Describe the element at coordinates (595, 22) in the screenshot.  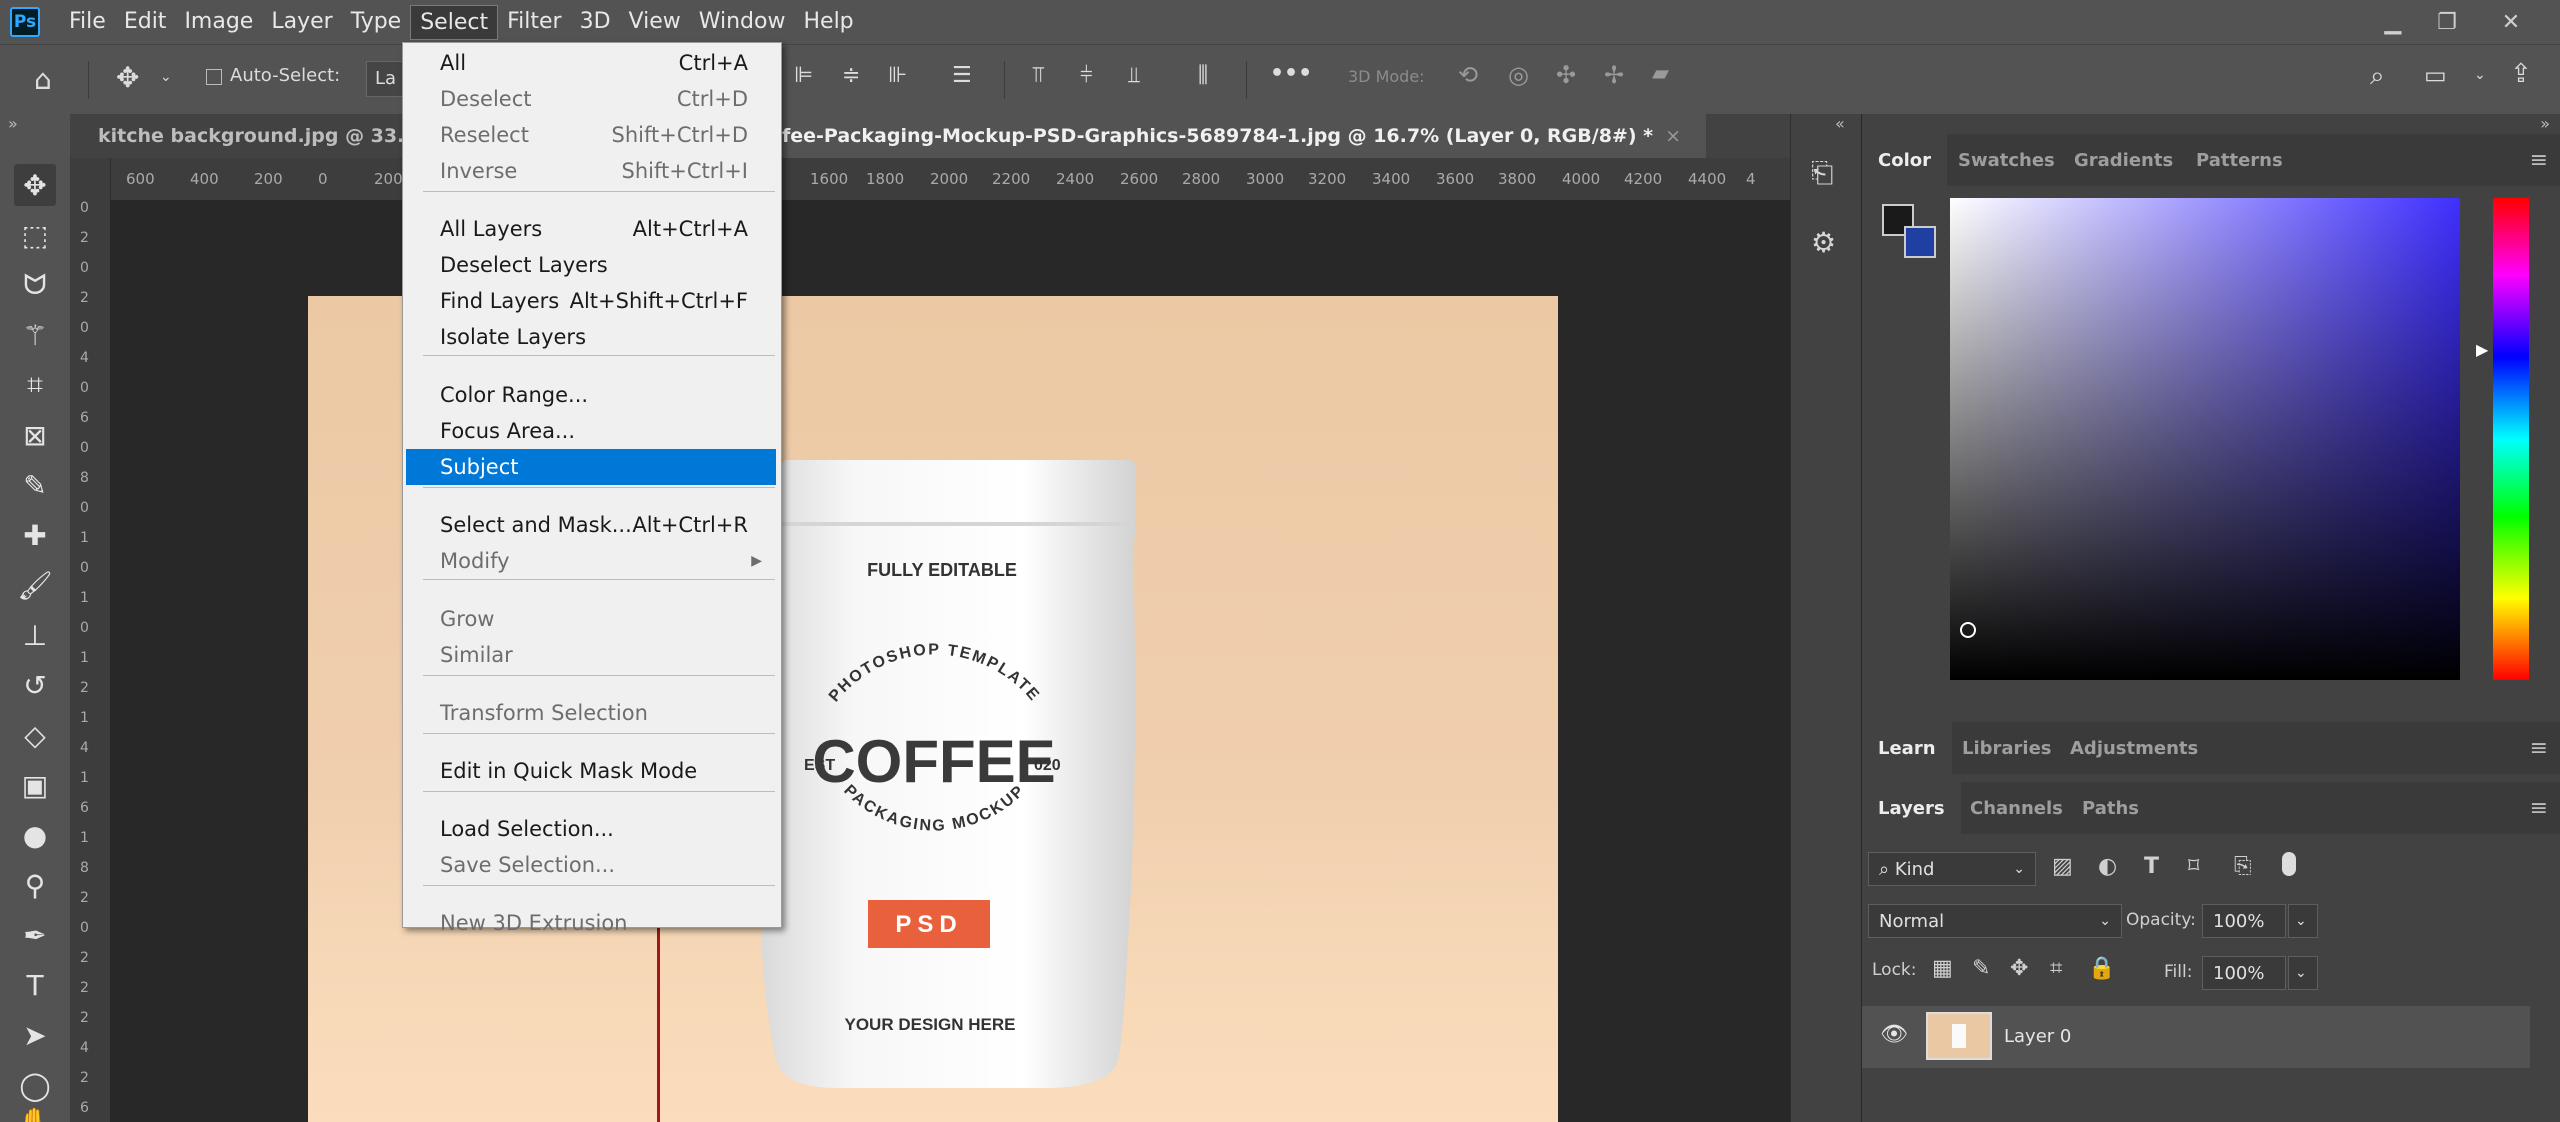
I see `menu-3d: 3D` at that location.